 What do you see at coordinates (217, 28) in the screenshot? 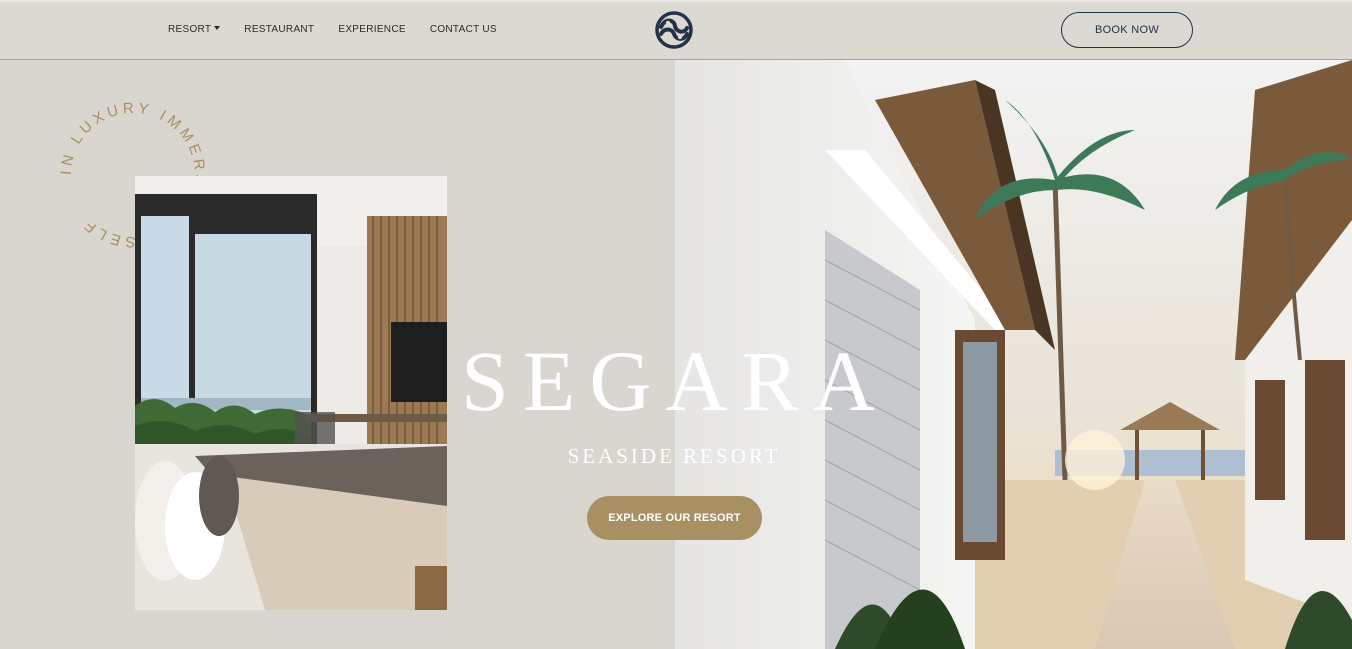
I see `caret-down-icon` at bounding box center [217, 28].